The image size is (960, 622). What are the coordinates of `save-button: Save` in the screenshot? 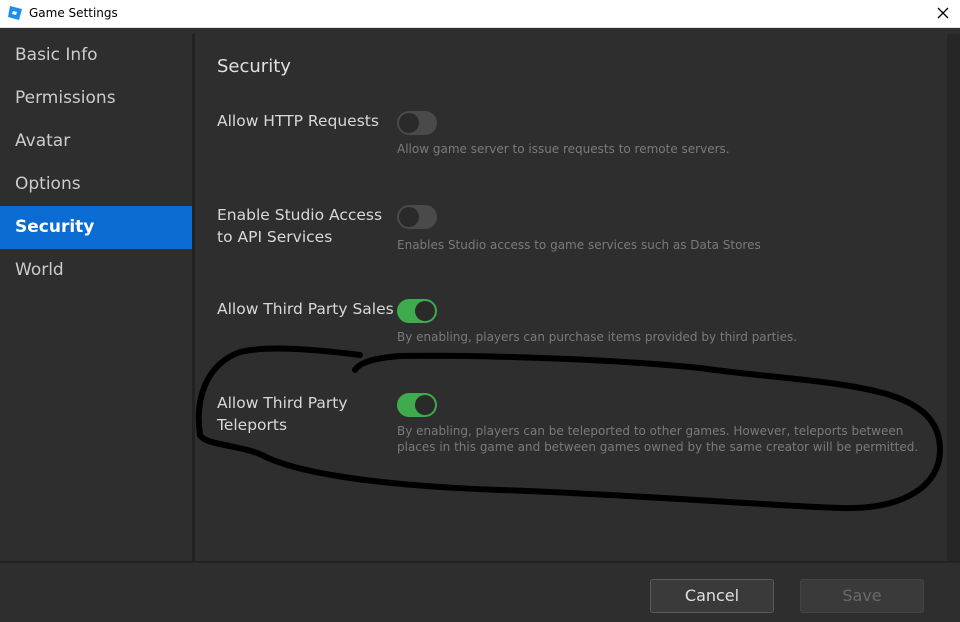 It's located at (862, 596).